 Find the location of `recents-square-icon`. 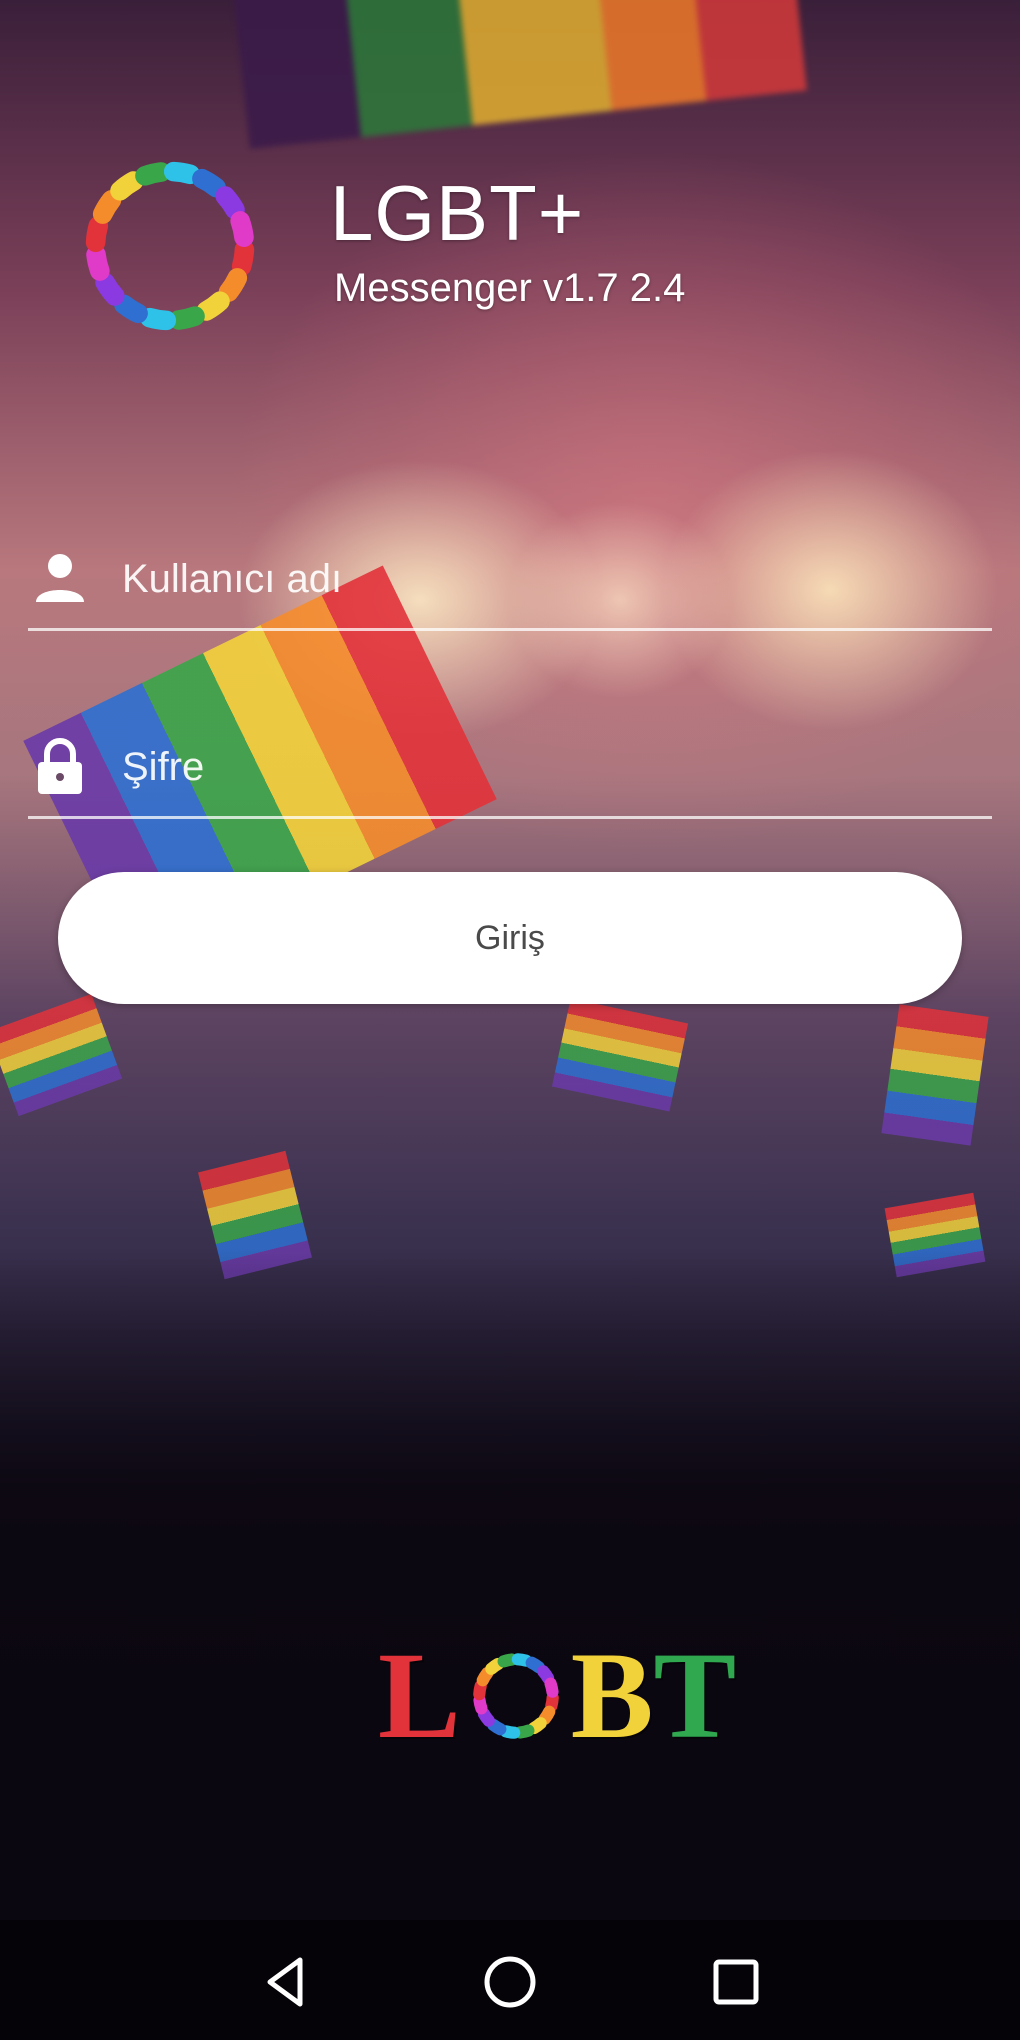

recents-square-icon is located at coordinates (736, 1982).